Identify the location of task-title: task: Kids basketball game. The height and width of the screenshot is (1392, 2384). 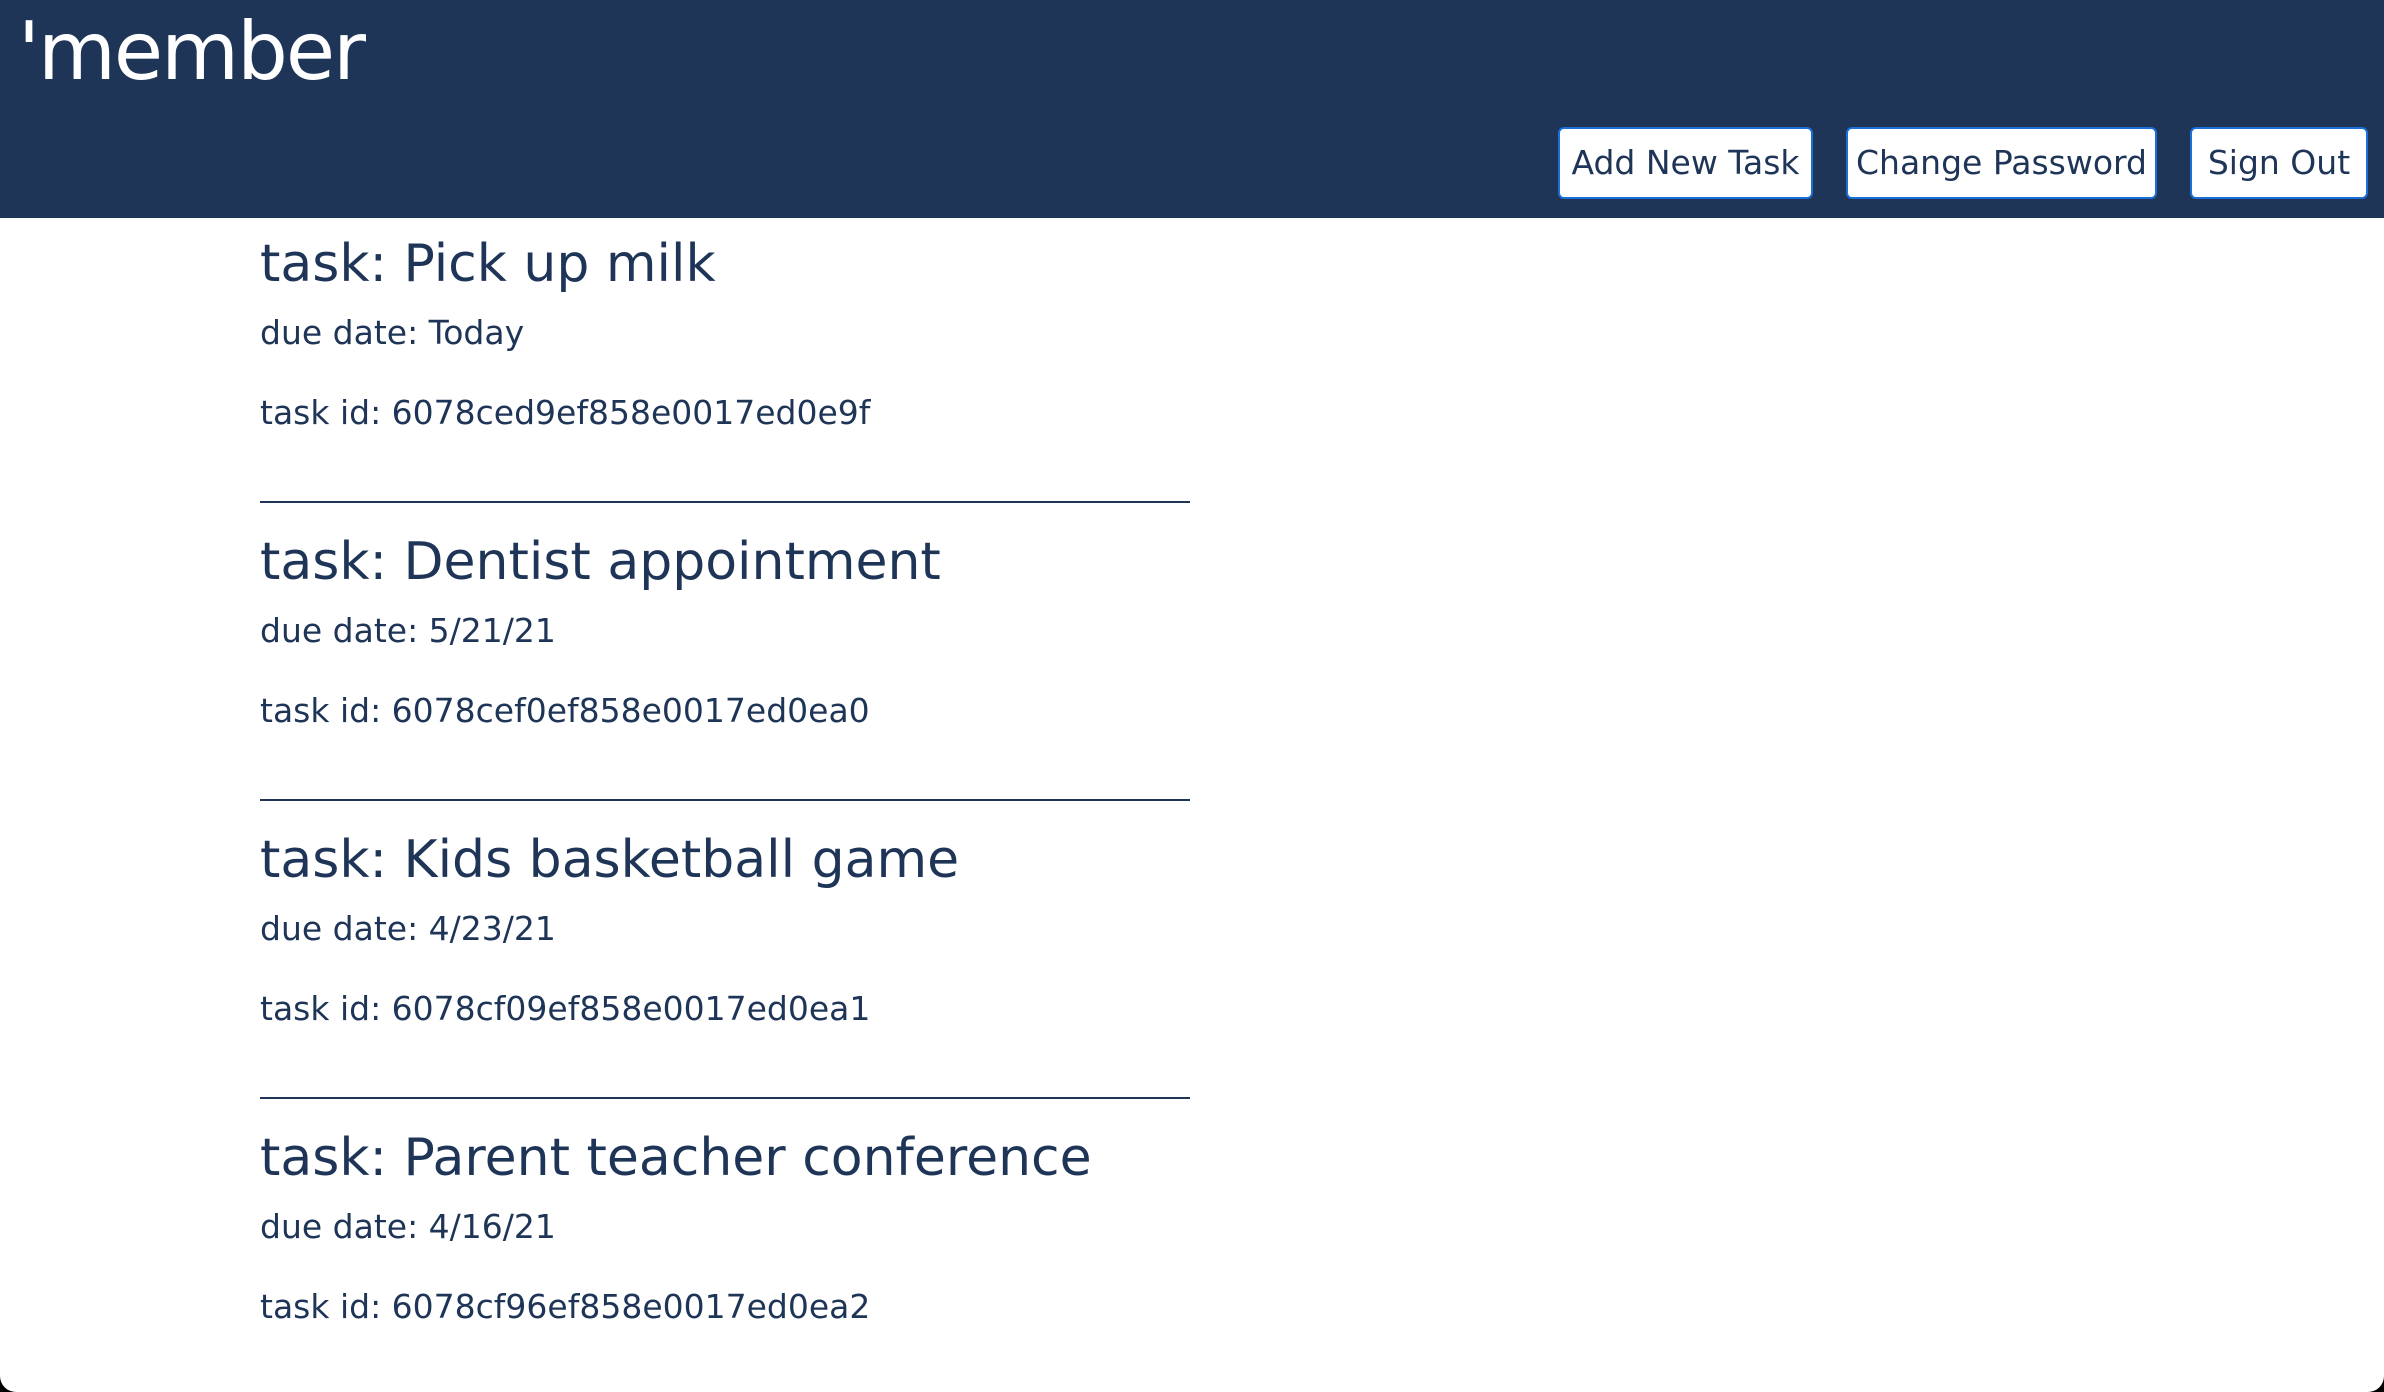
(610, 860).